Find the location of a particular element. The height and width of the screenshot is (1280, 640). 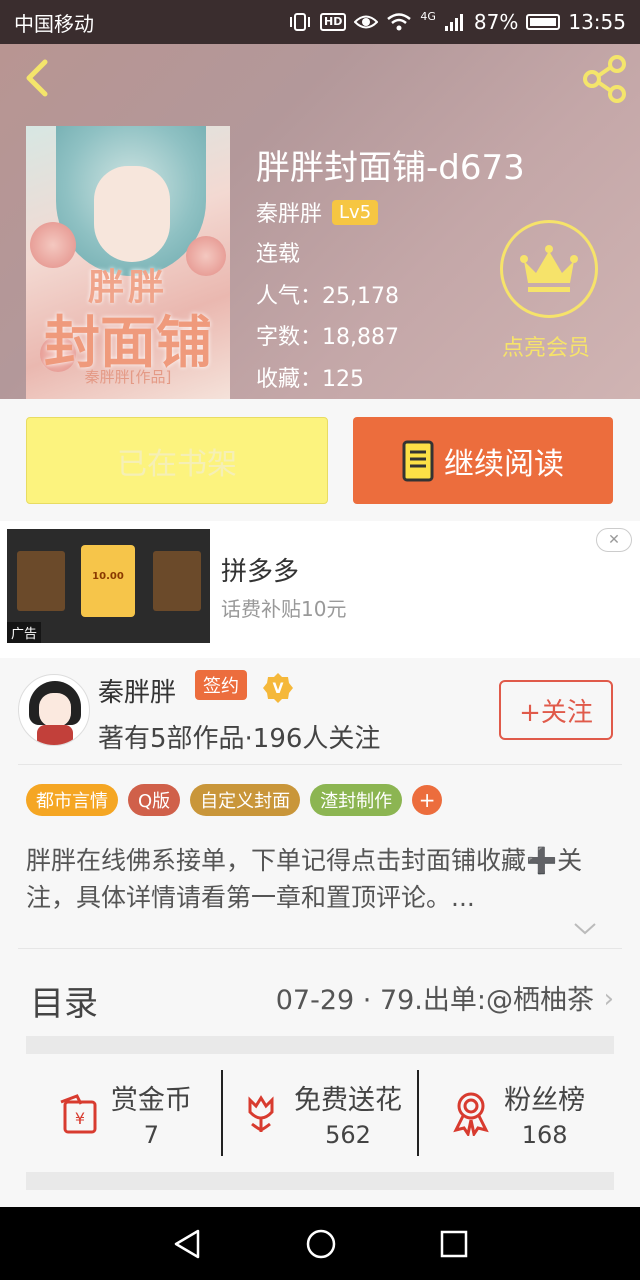

signal-icon is located at coordinates (453, 22).